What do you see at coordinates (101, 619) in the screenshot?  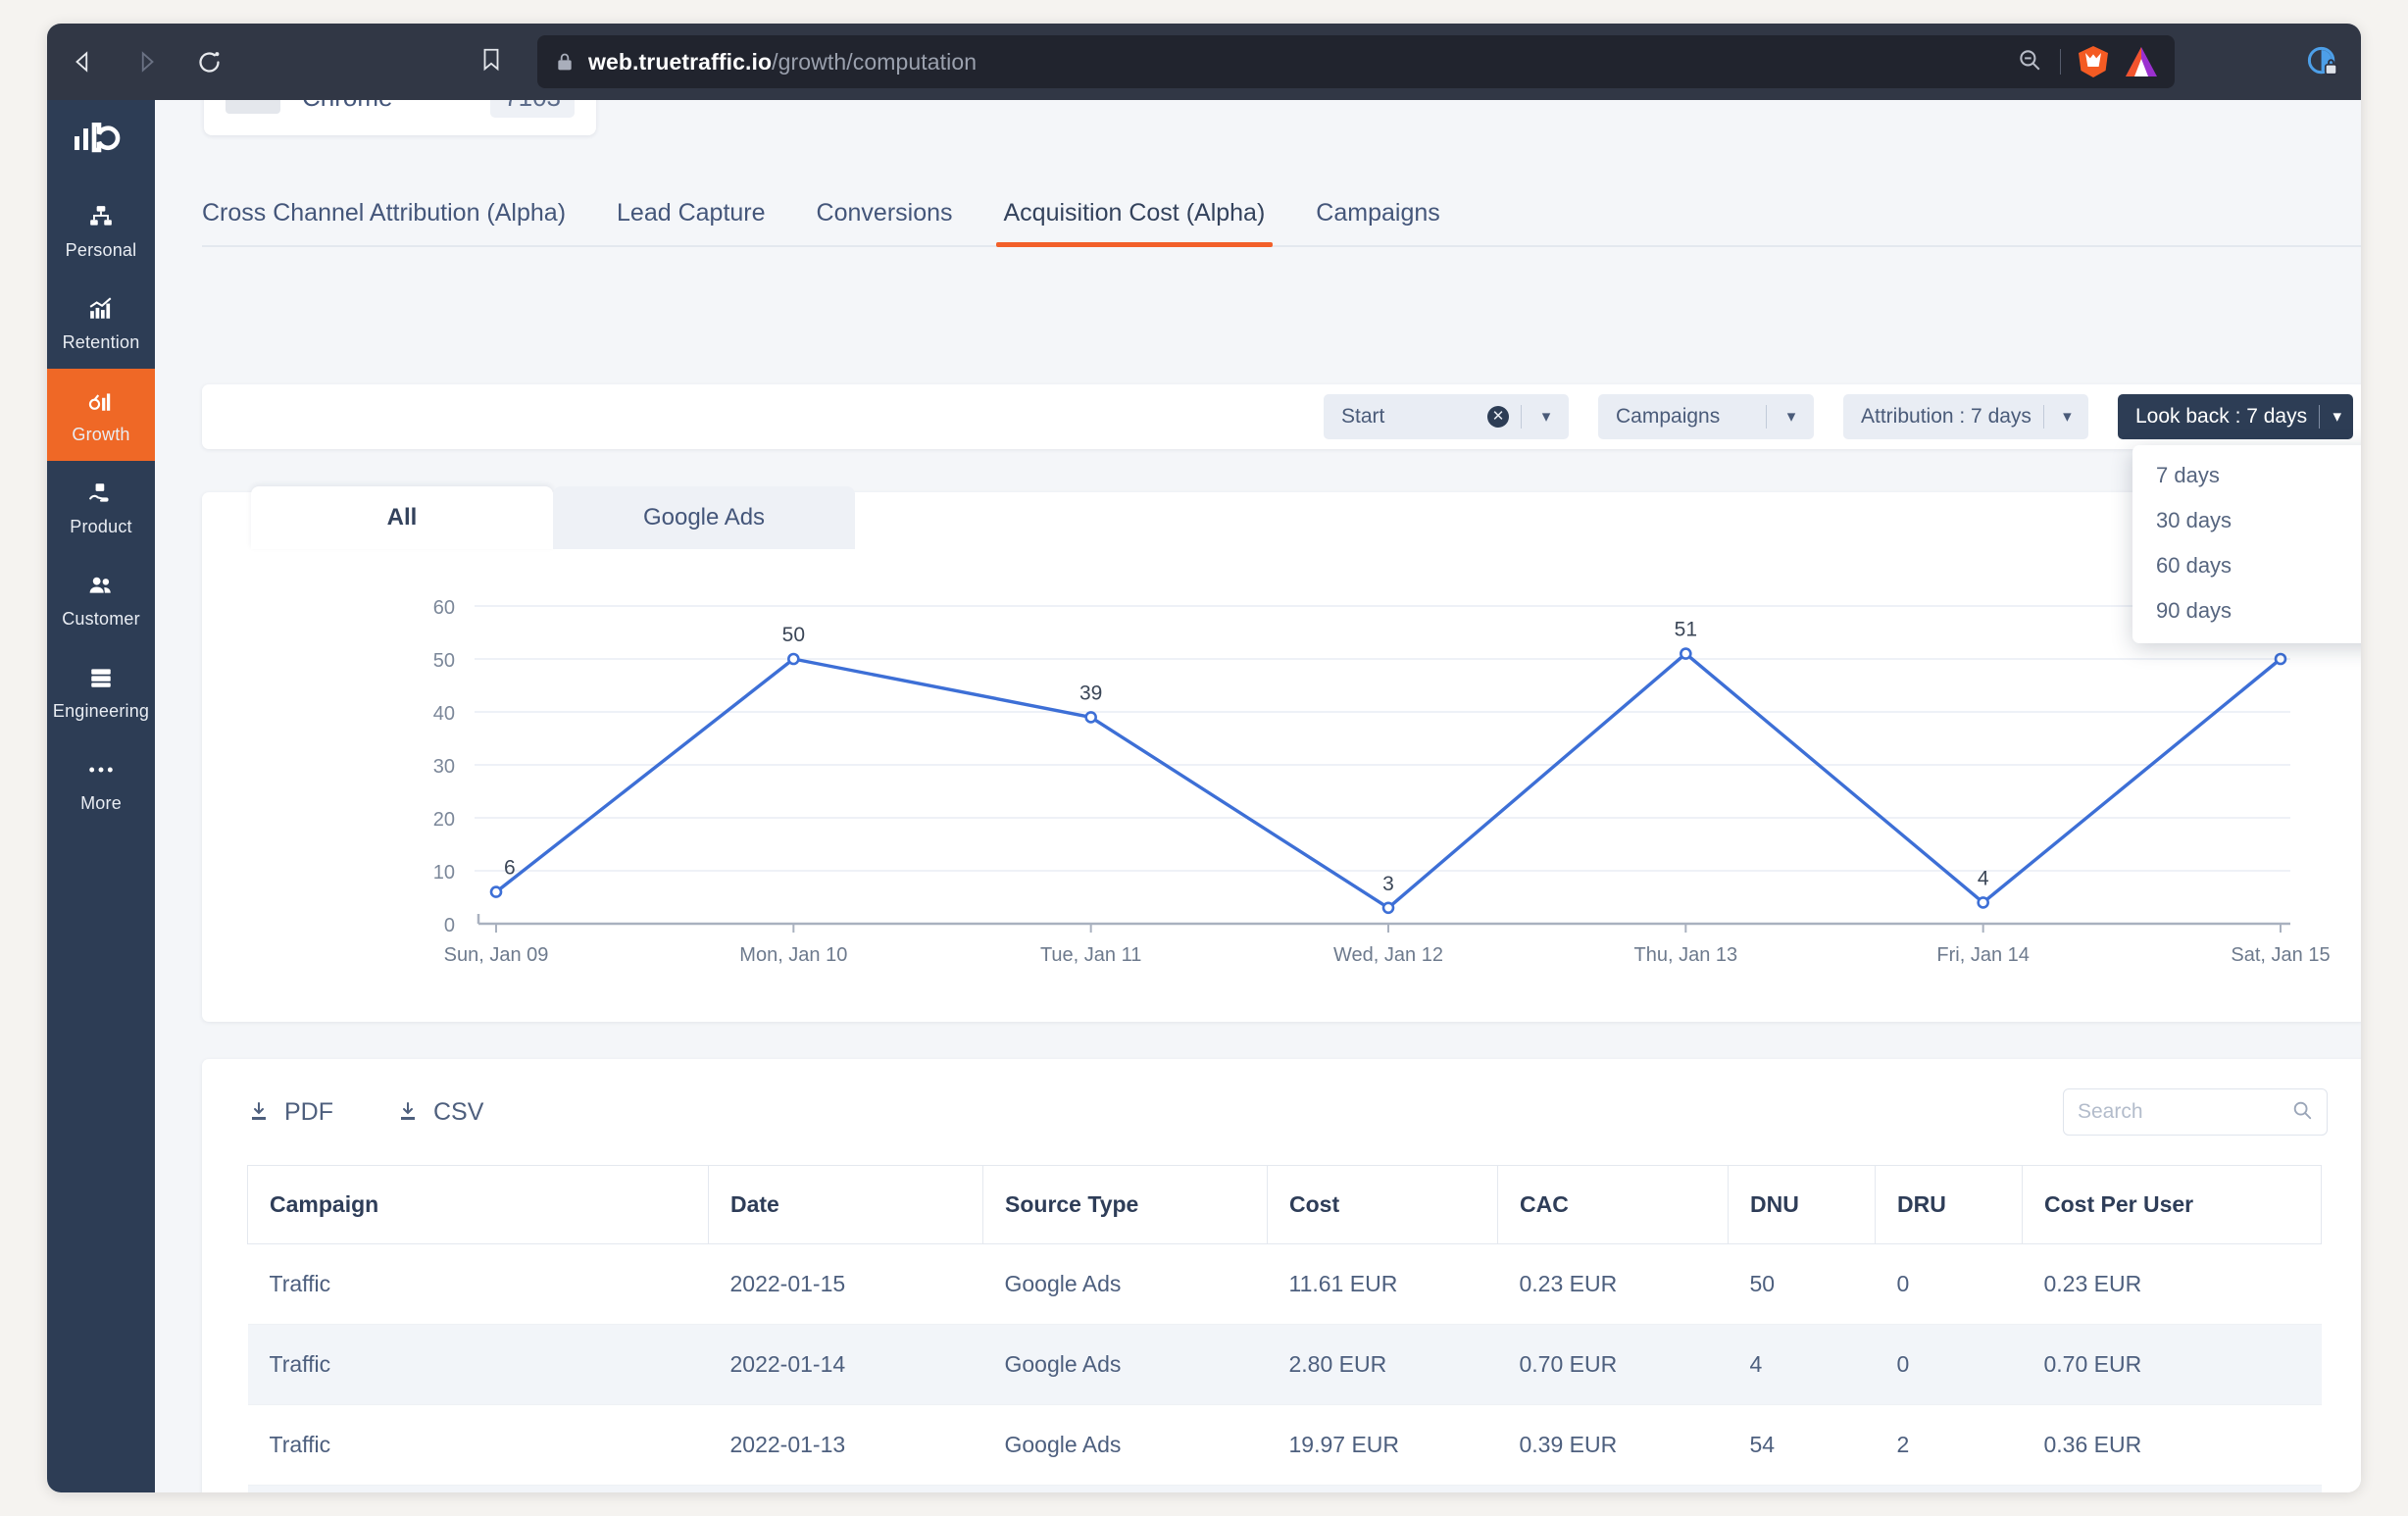 I see `sidebar-label: Customer` at bounding box center [101, 619].